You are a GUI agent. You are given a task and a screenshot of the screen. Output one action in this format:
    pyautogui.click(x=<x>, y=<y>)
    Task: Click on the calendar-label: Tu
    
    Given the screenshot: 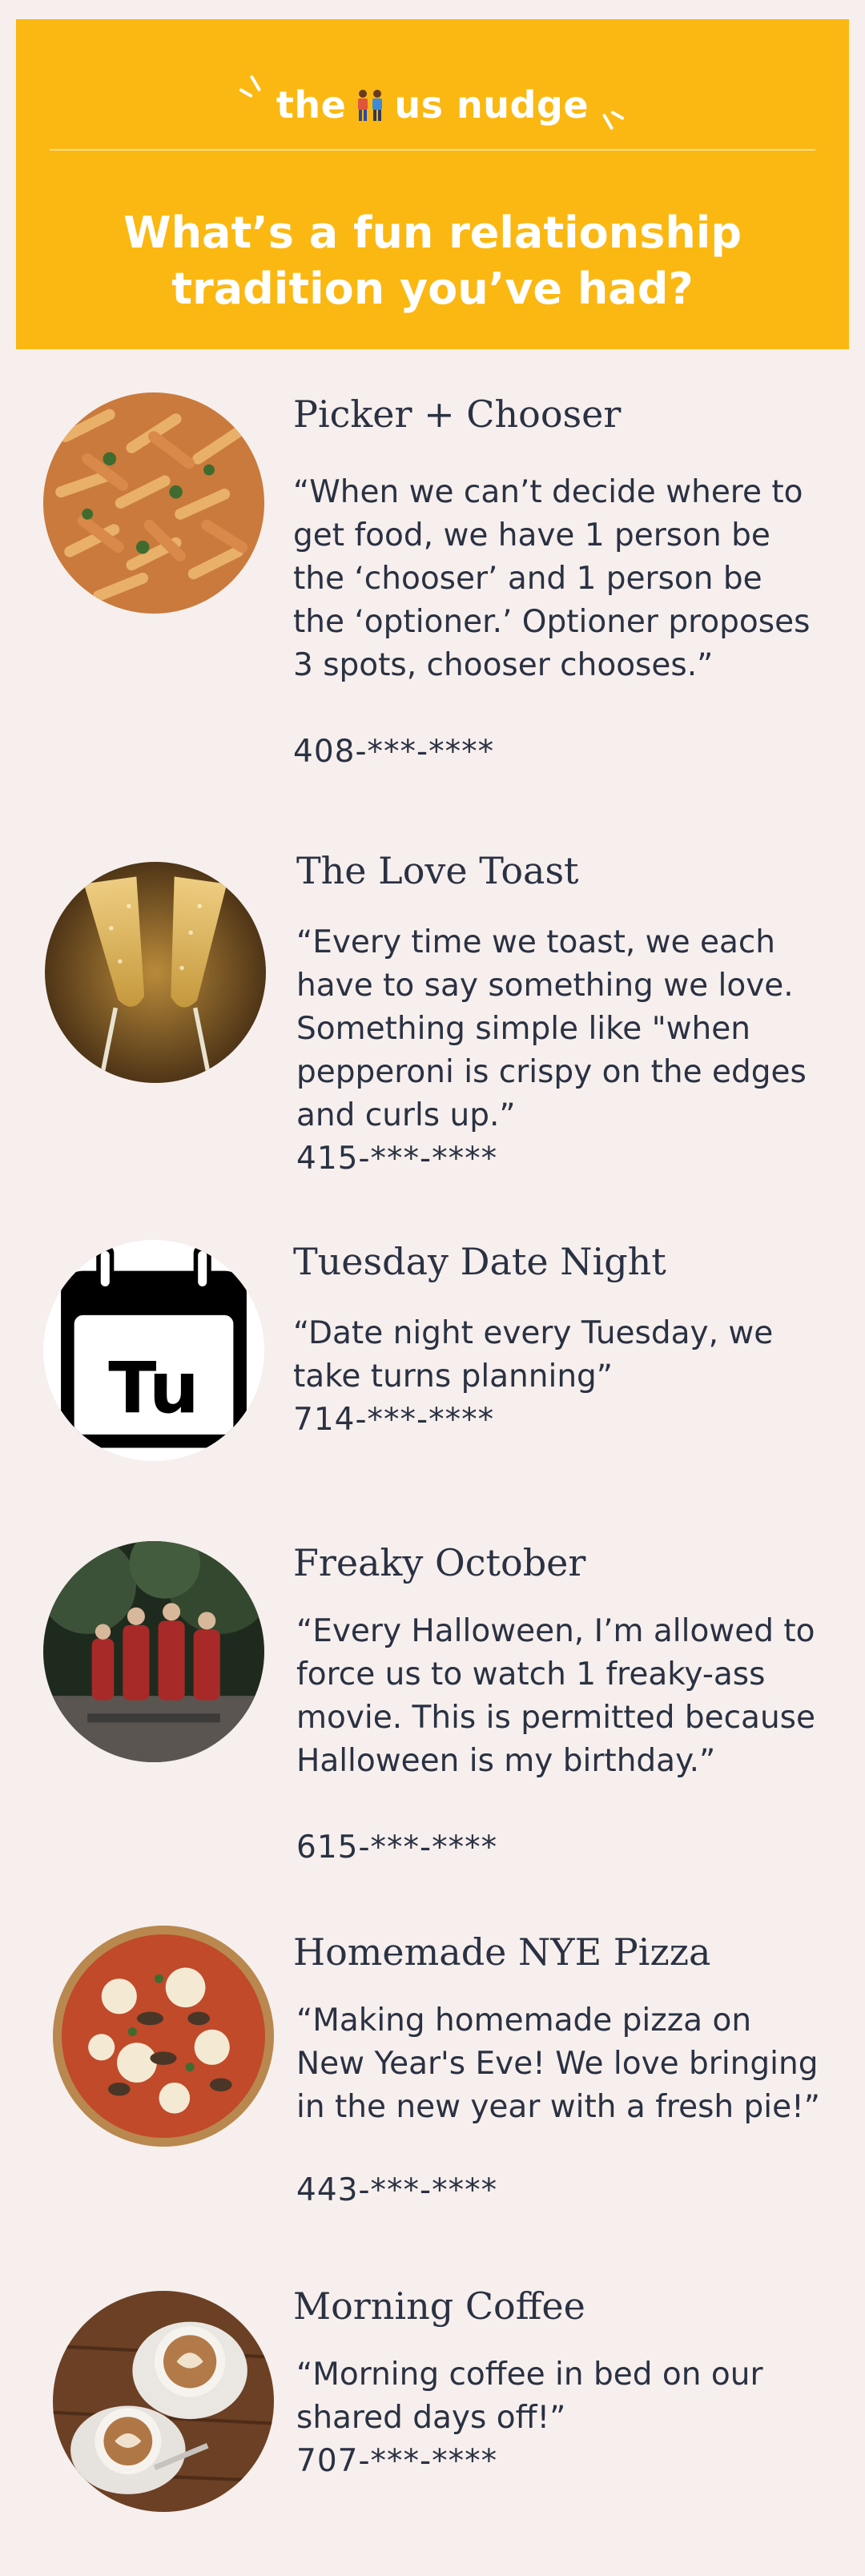 What is the action you would take?
    pyautogui.click(x=153, y=1387)
    